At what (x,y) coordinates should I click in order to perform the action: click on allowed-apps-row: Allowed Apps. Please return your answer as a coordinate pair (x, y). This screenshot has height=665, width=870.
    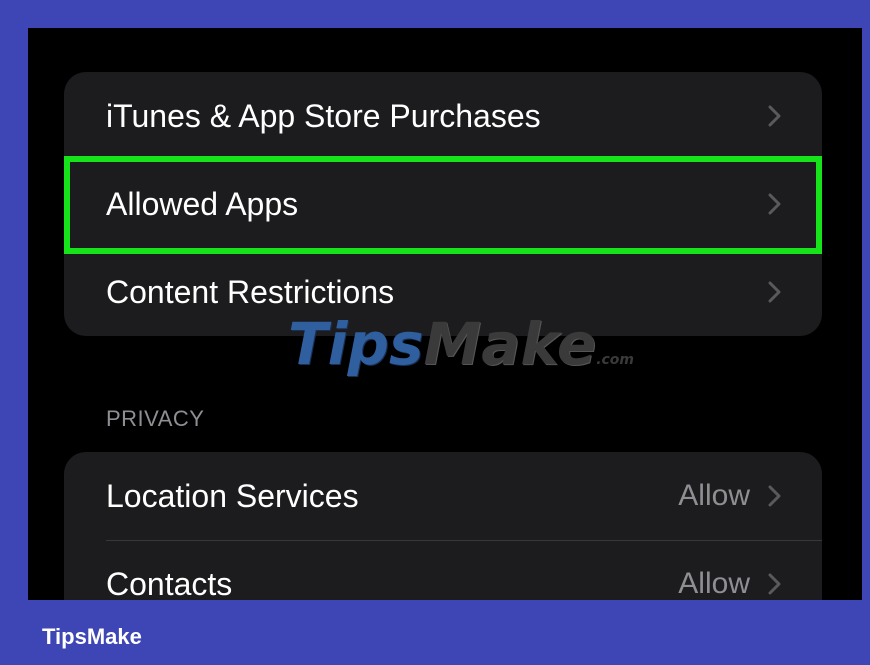
    Looking at the image, I should click on (443, 204).